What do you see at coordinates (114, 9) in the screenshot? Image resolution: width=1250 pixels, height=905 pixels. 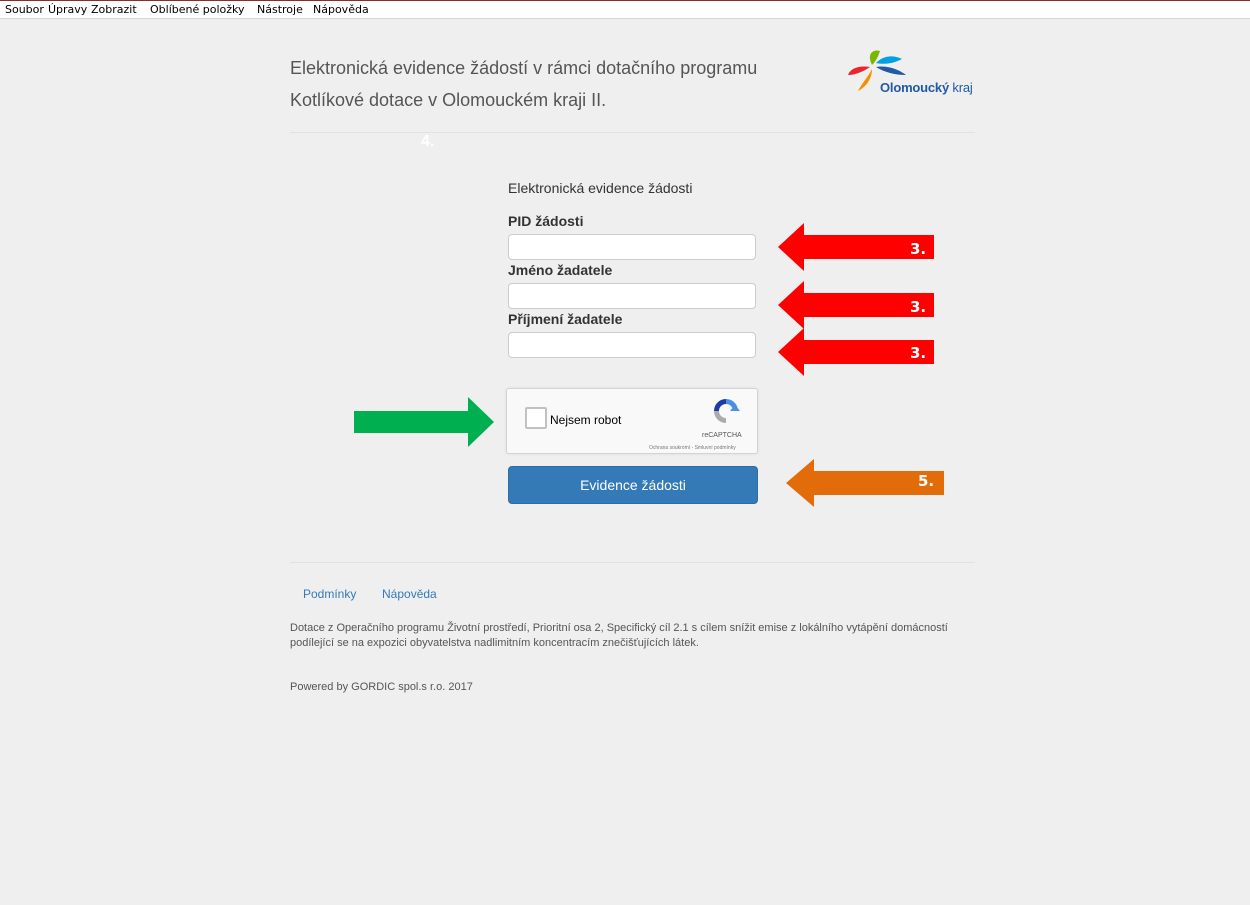 I see `menu-zobrazit: Zobrazit` at bounding box center [114, 9].